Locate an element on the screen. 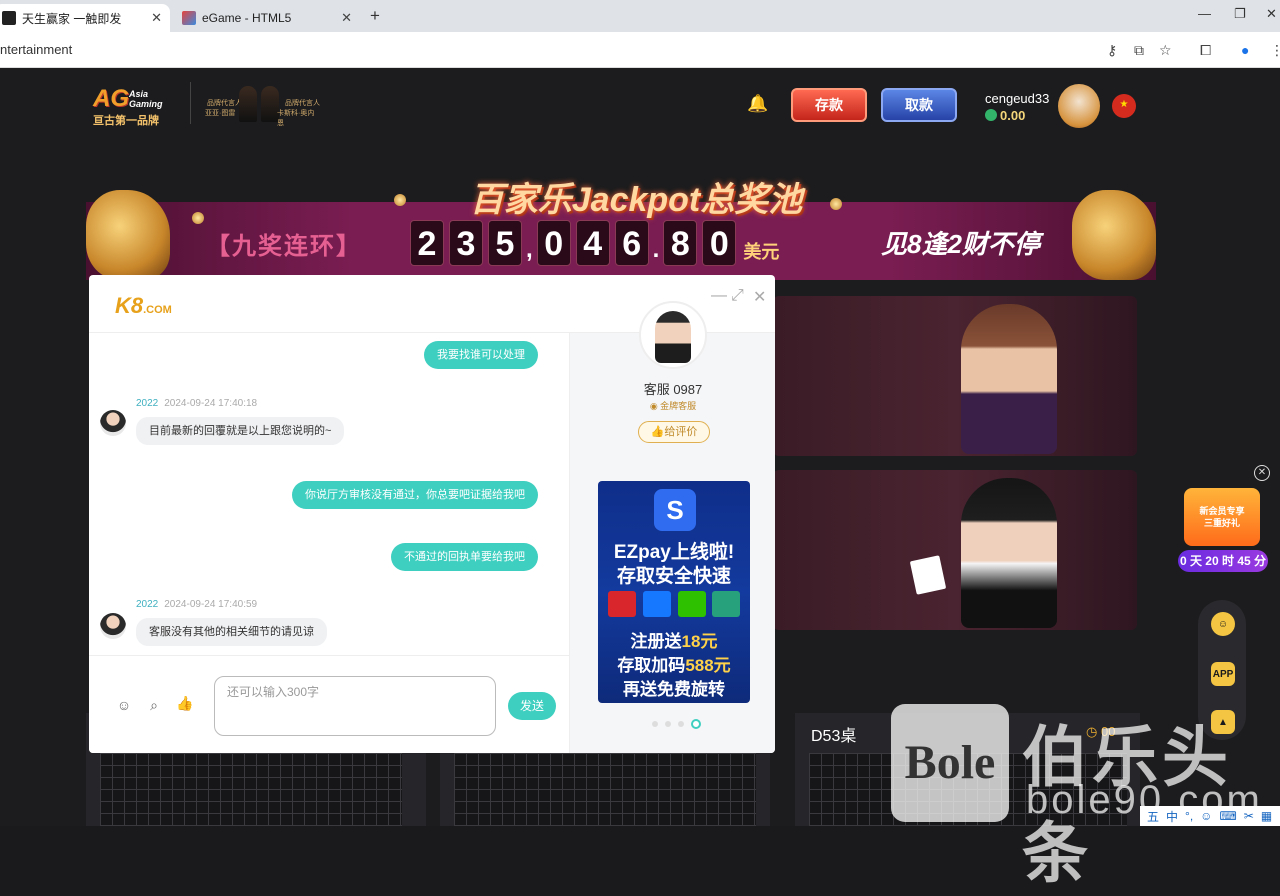 The width and height of the screenshot is (1280, 896). message-meta: 2022 2024-09-24 17:40:59 is located at coordinates (196, 604).